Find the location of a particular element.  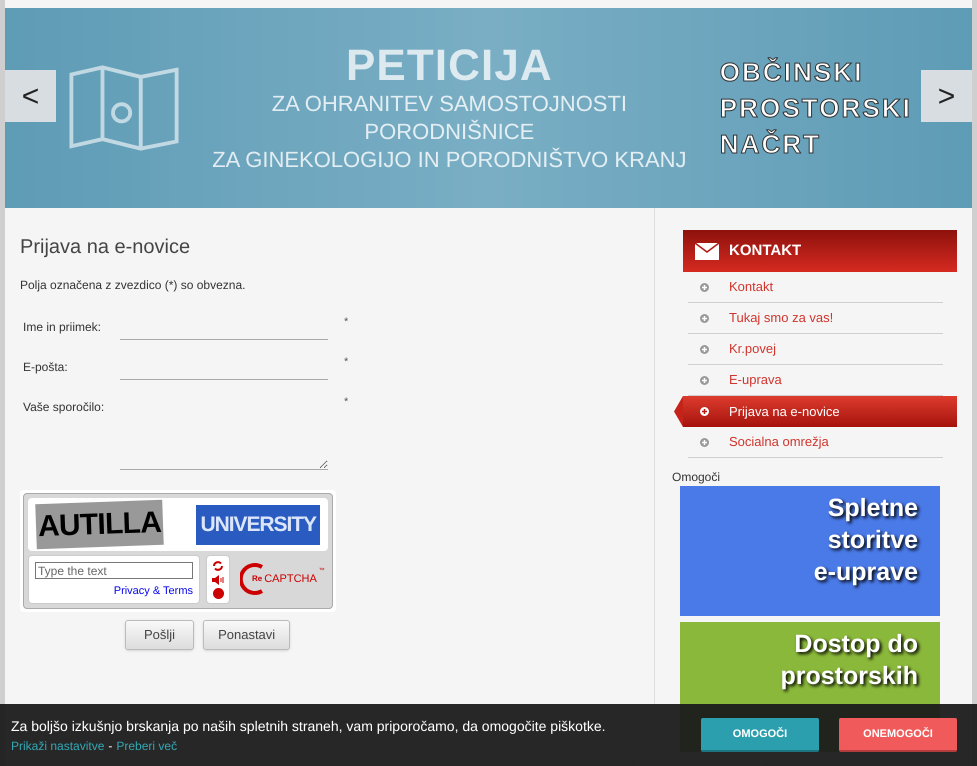

pointer-icon is located at coordinates (678, 411).